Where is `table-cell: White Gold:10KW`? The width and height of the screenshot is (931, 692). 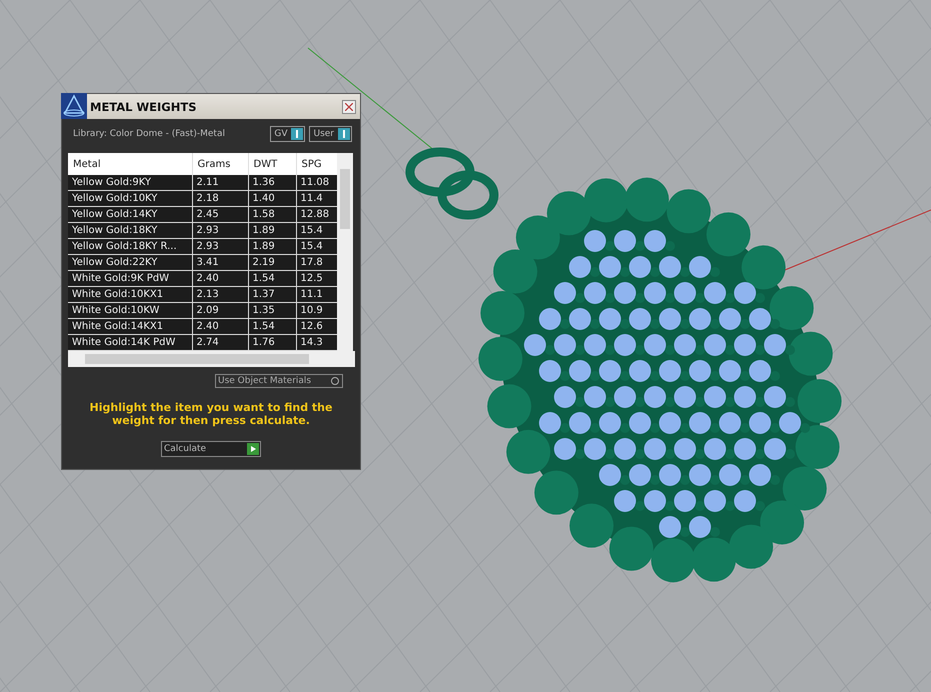
table-cell: White Gold:10KW is located at coordinates (130, 310).